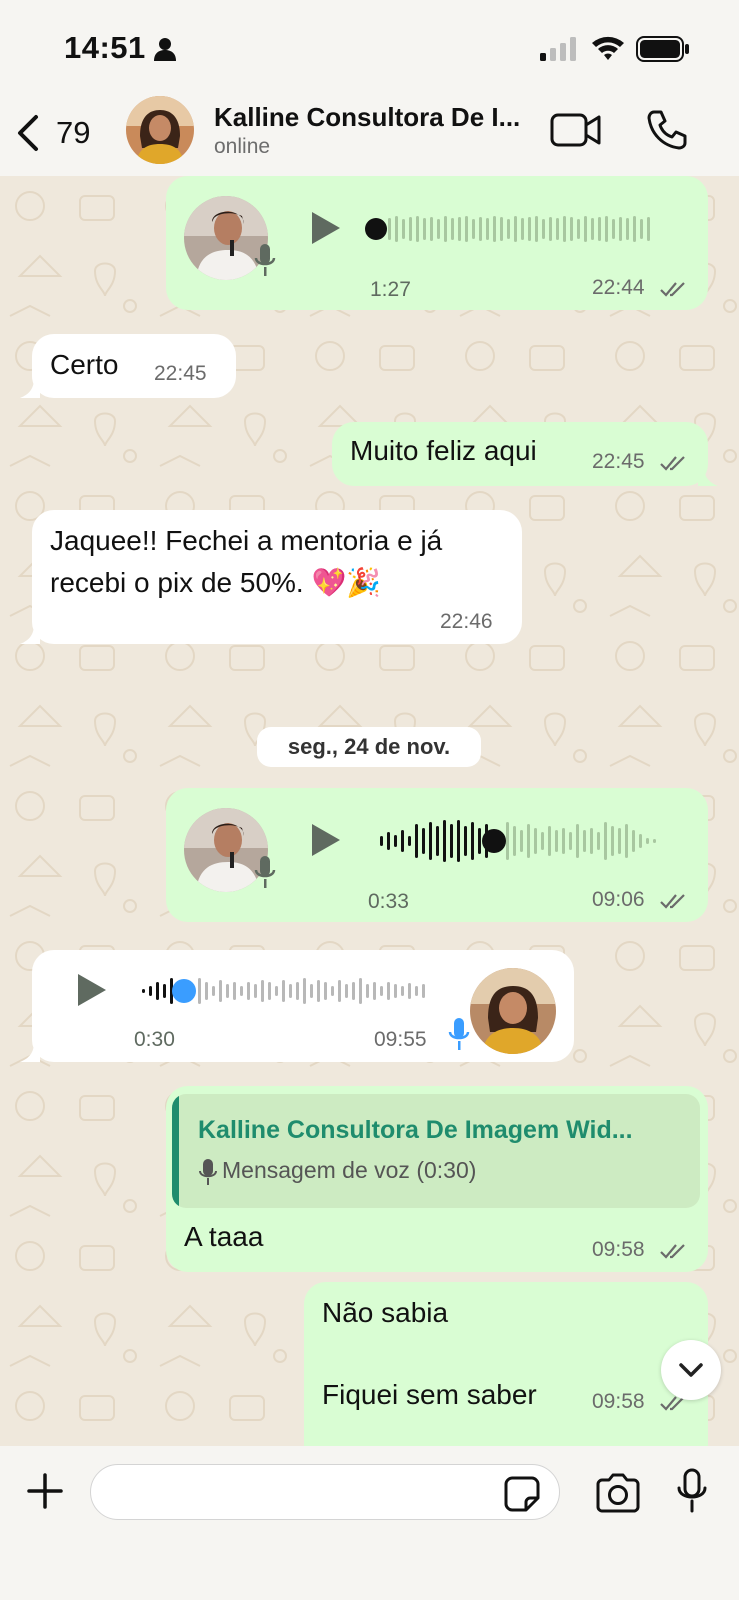  I want to click on plus-icon, so click(45, 1491).